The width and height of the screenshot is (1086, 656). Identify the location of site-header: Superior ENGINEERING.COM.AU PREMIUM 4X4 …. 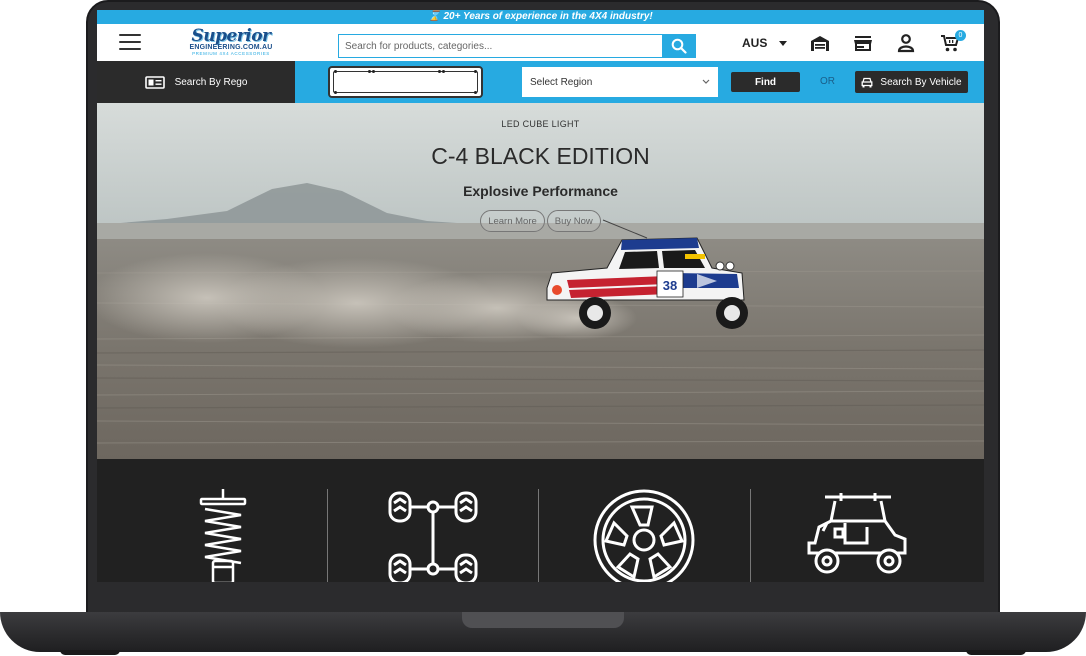
(540, 42).